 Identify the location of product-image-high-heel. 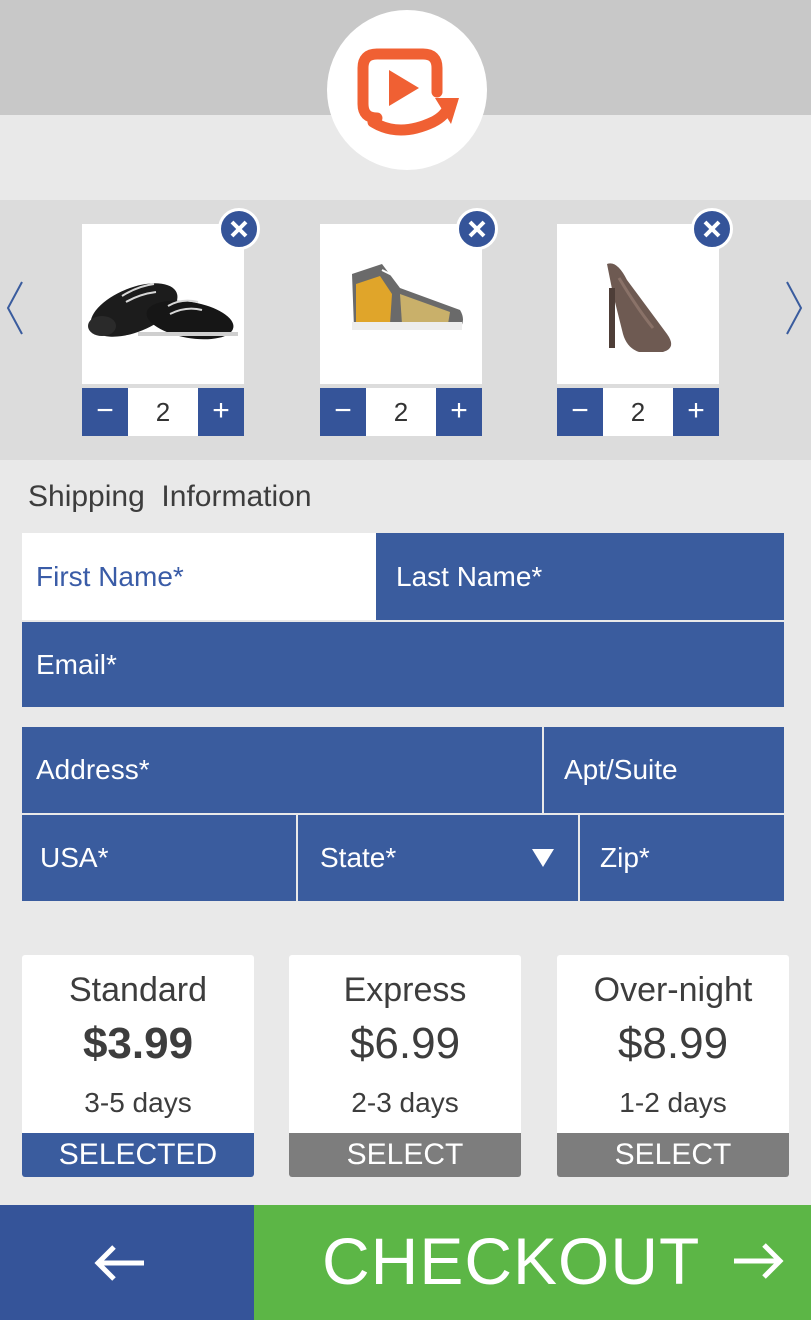
(638, 304).